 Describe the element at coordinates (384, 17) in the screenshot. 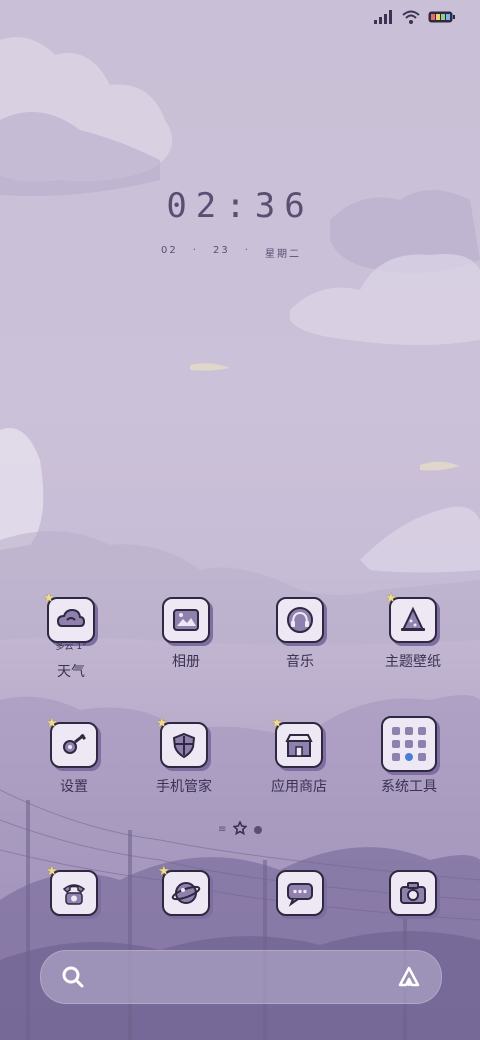

I see `signal-icon` at that location.